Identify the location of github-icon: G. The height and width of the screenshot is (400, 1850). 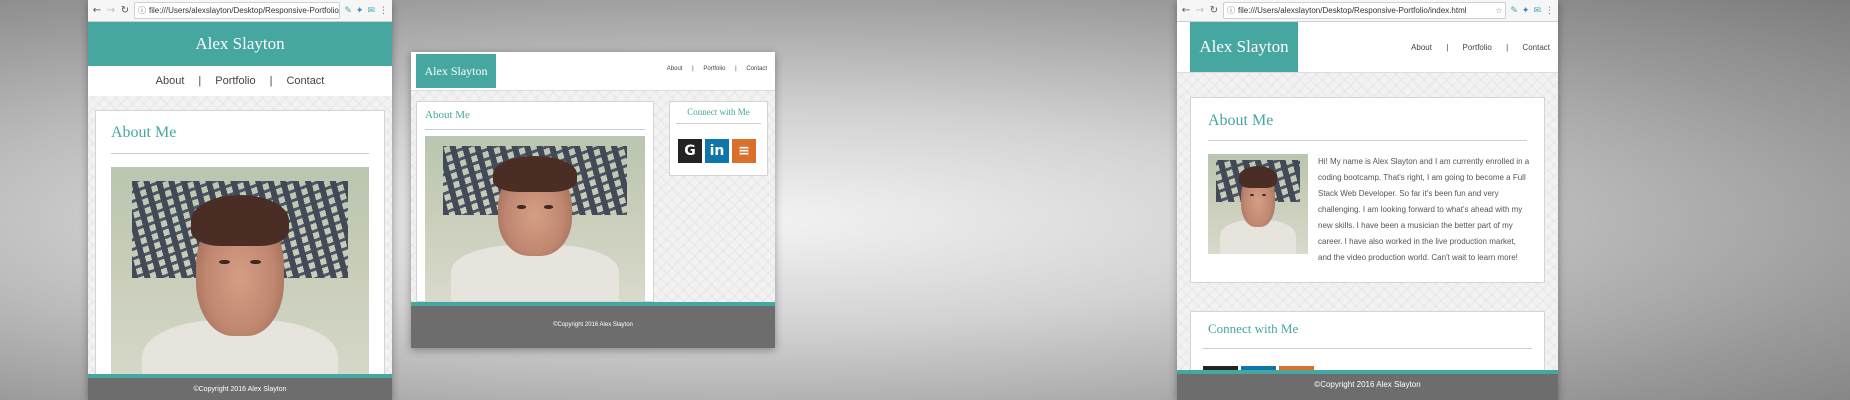
(690, 151).